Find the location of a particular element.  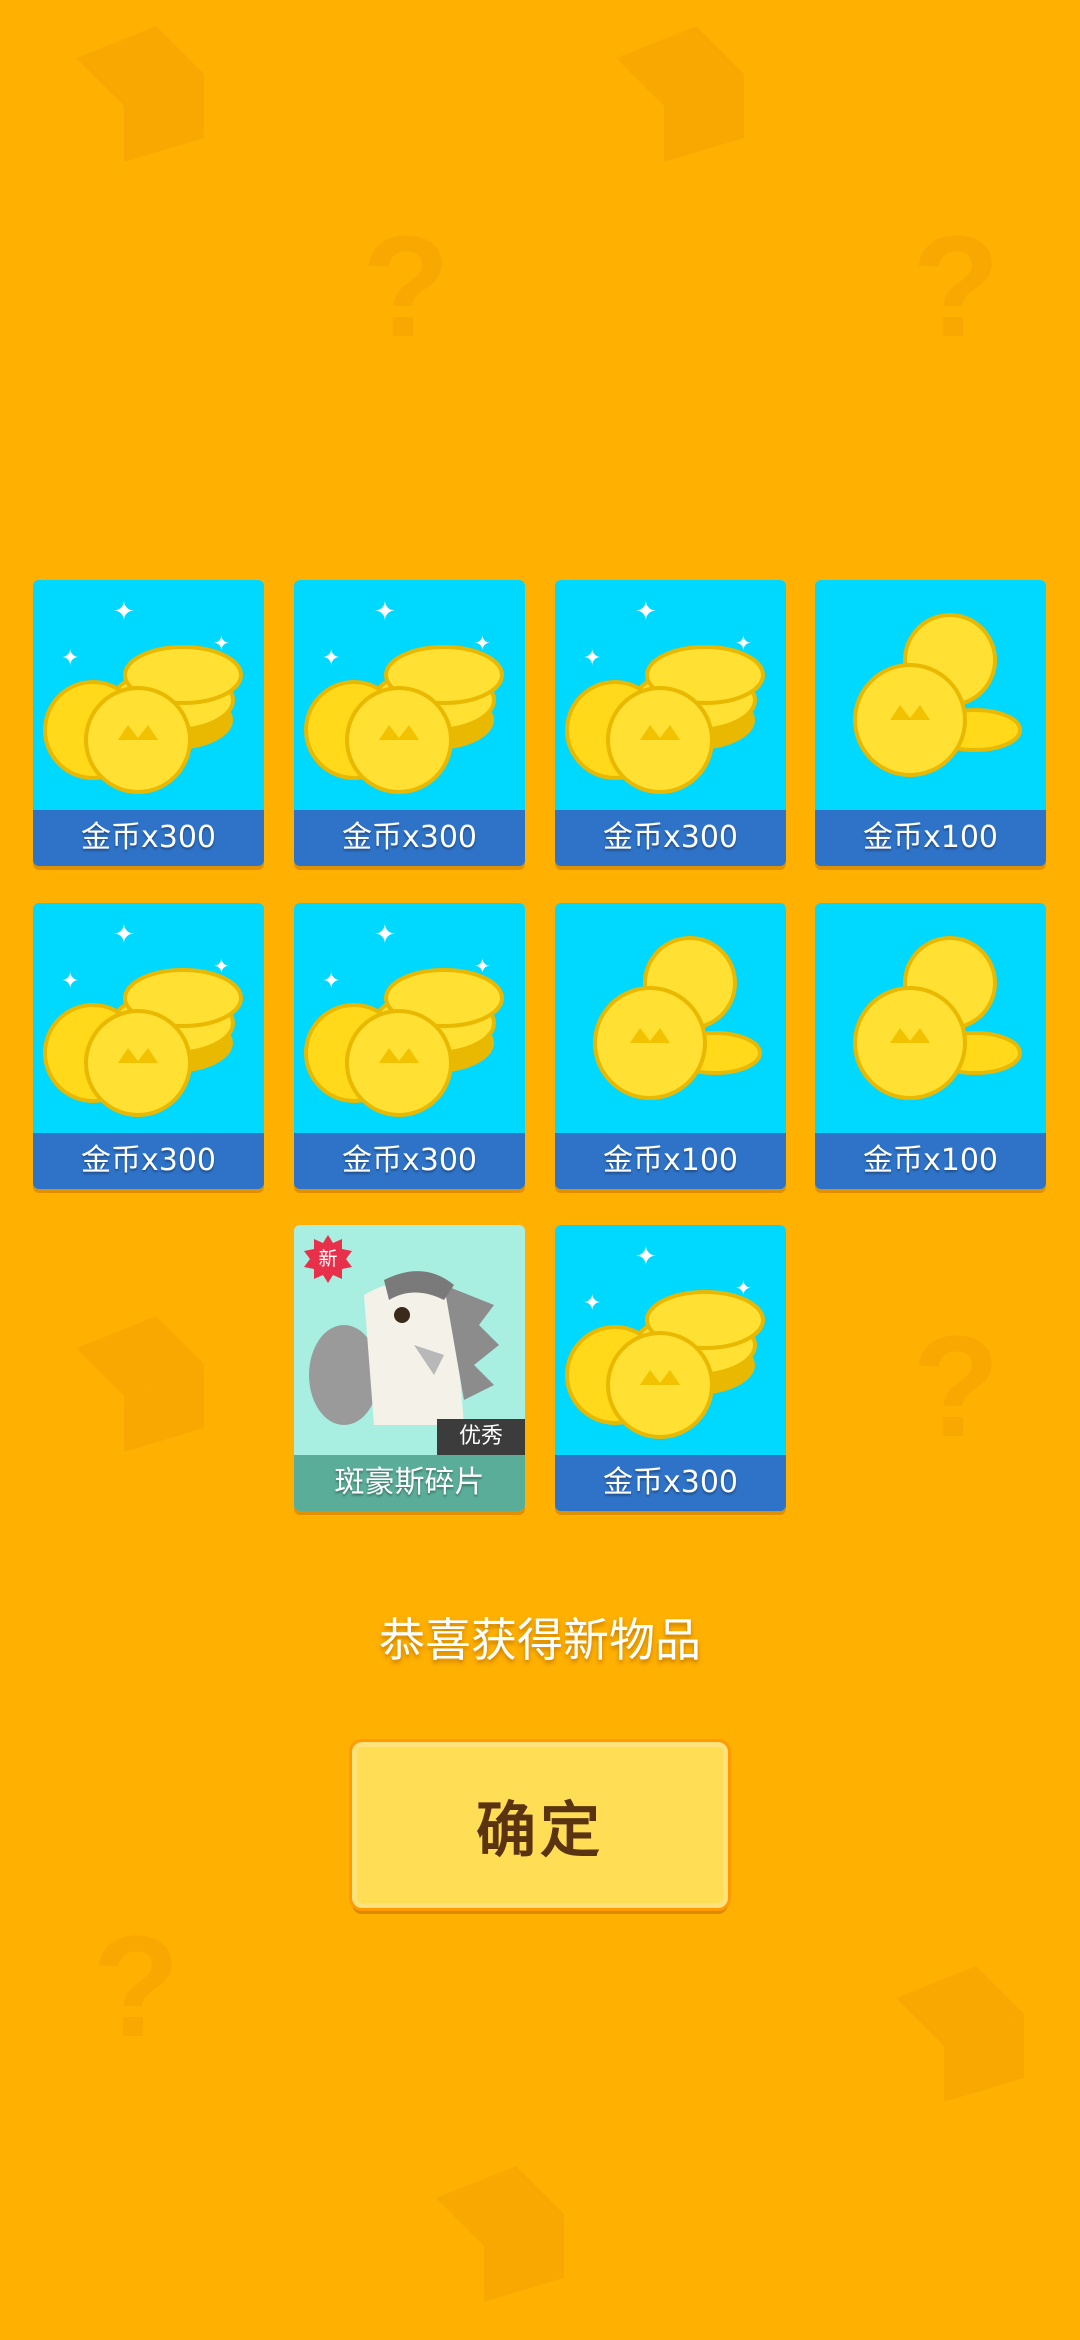

character-piece-card: 新 优秀 斑豪斯碎片 is located at coordinates (409, 1368).